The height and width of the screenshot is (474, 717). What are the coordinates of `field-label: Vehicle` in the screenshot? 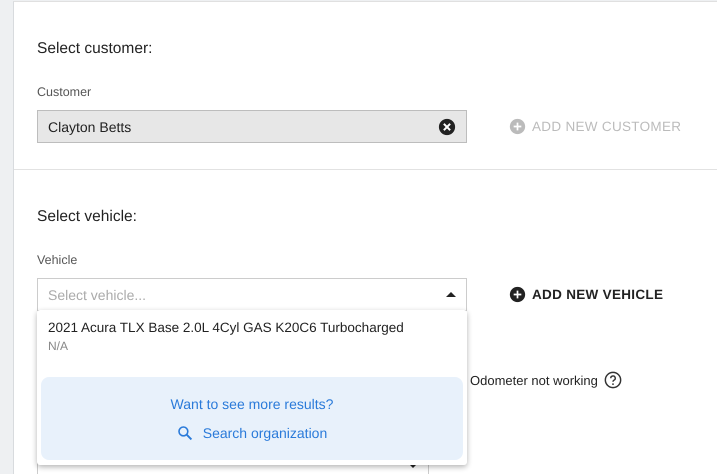 It's located at (57, 260).